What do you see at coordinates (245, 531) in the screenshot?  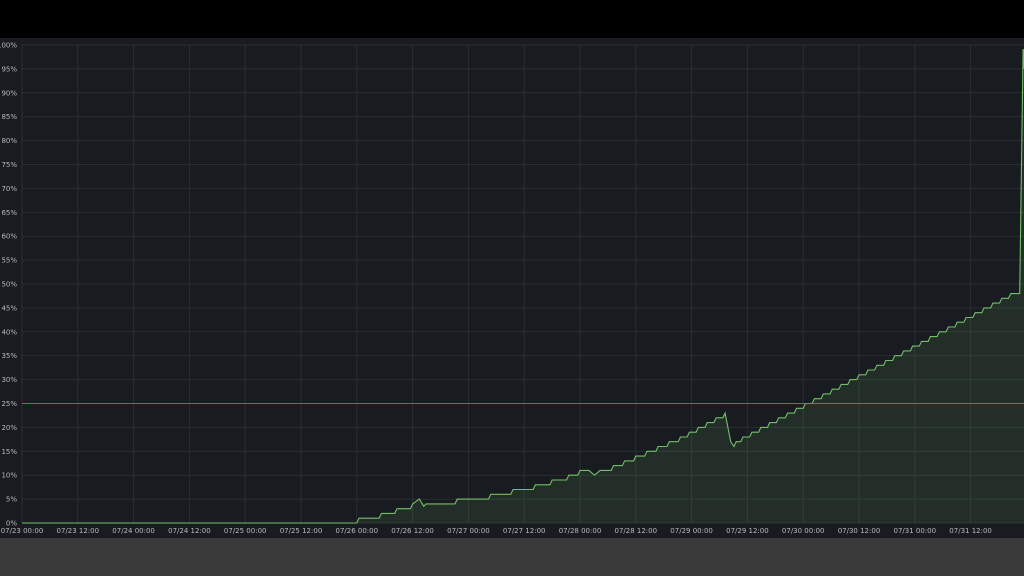 I see `x-tick-label: 07/25 00:00` at bounding box center [245, 531].